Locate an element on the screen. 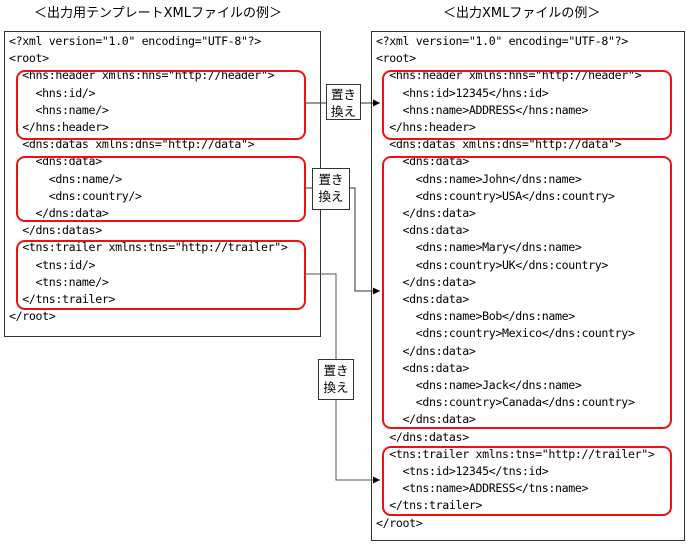  template-xml-line: <?xml version="1.0" encoding="UTF-8"?> is located at coordinates (135, 41).